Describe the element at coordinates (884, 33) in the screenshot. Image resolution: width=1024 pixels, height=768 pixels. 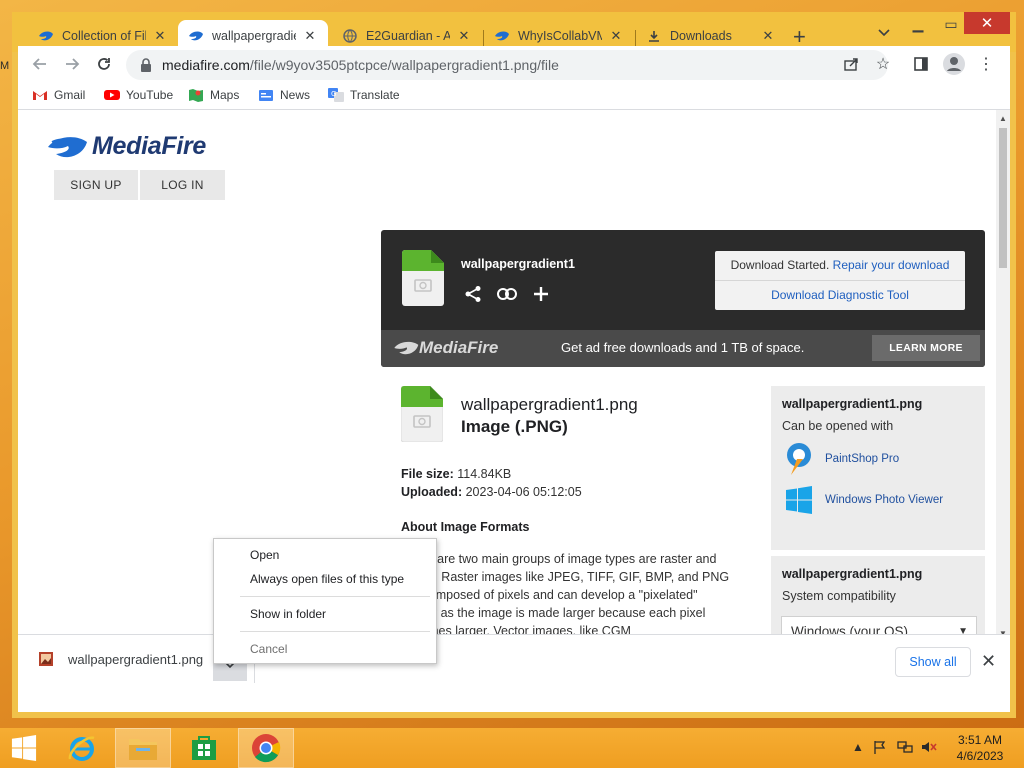
I see `tab-search-chevron-icon` at that location.